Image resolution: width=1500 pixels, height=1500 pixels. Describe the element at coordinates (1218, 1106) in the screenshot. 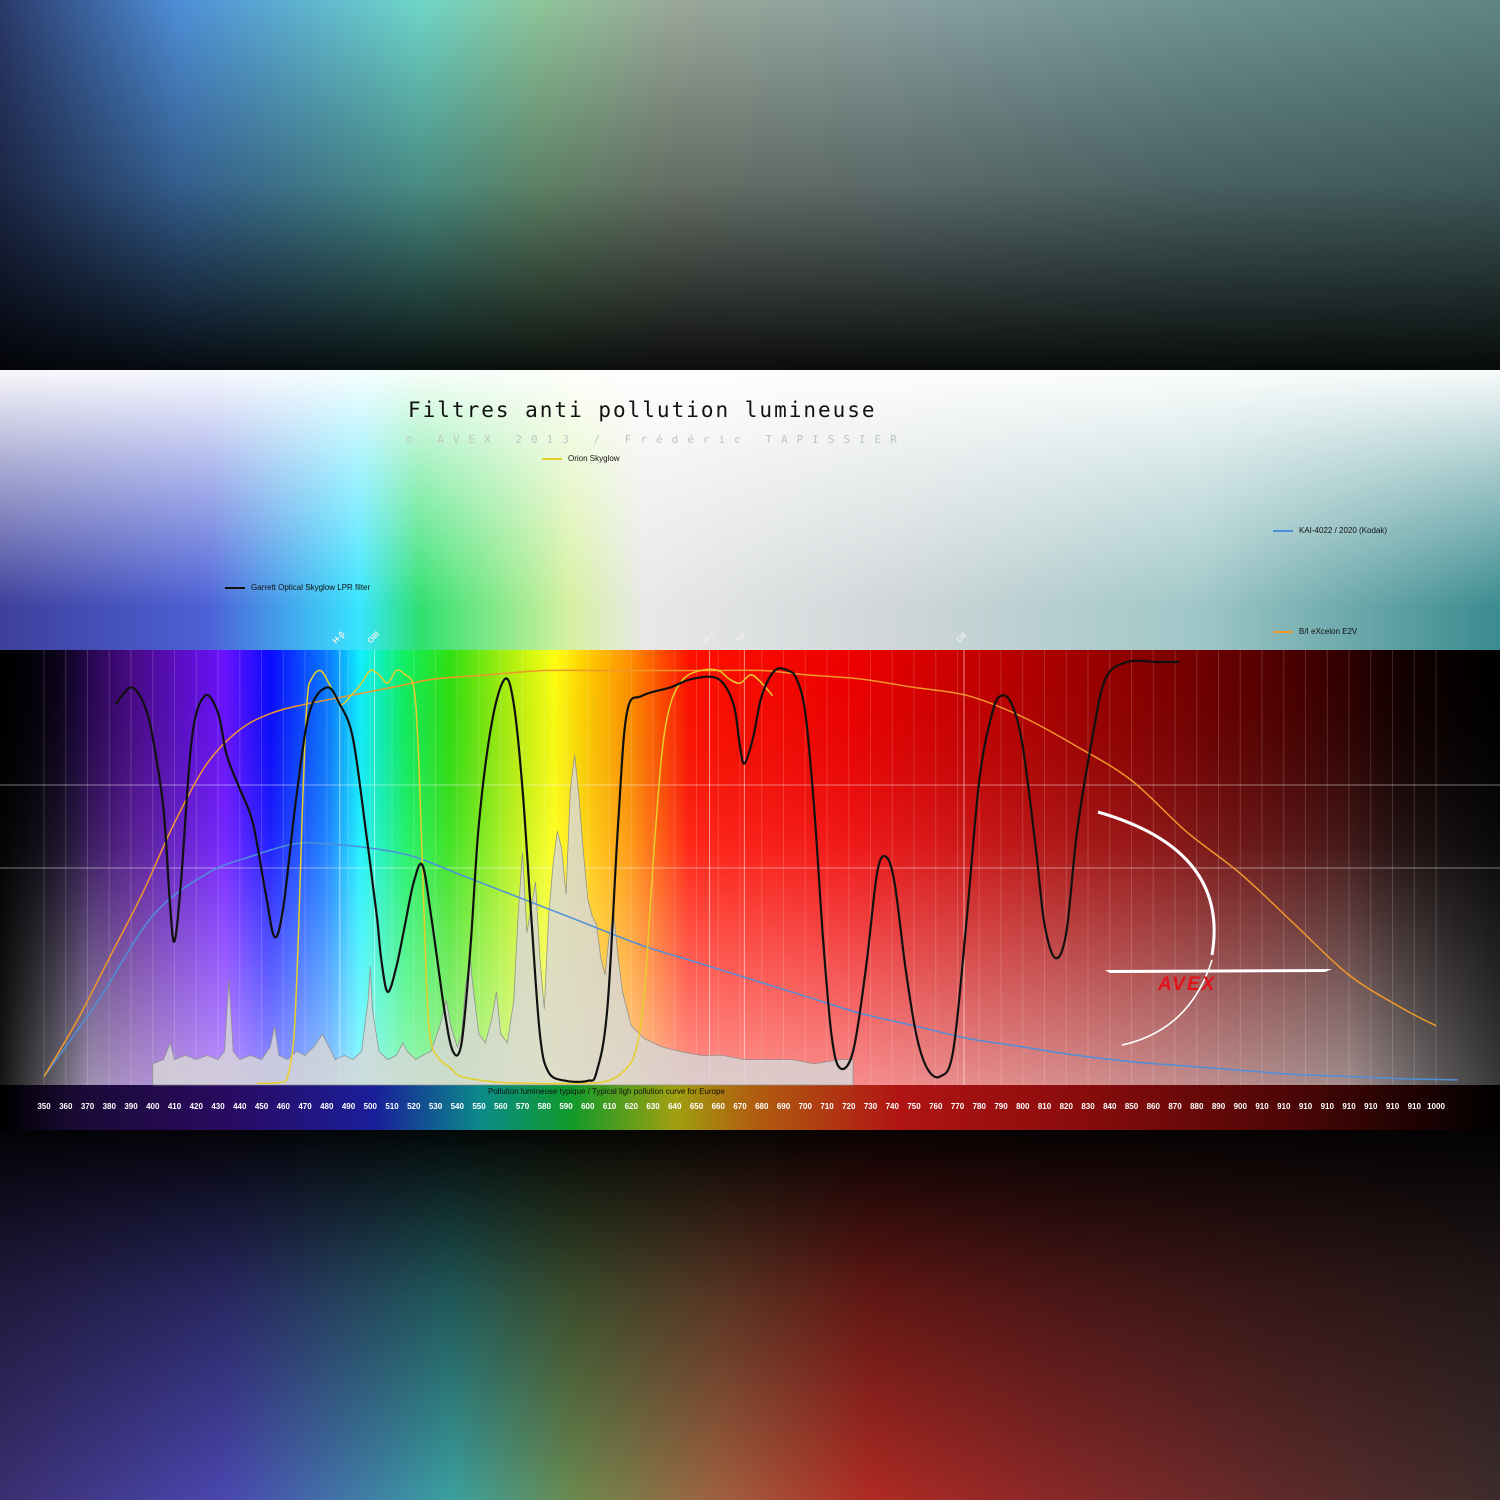

I see `x-tick-label: 890` at that location.